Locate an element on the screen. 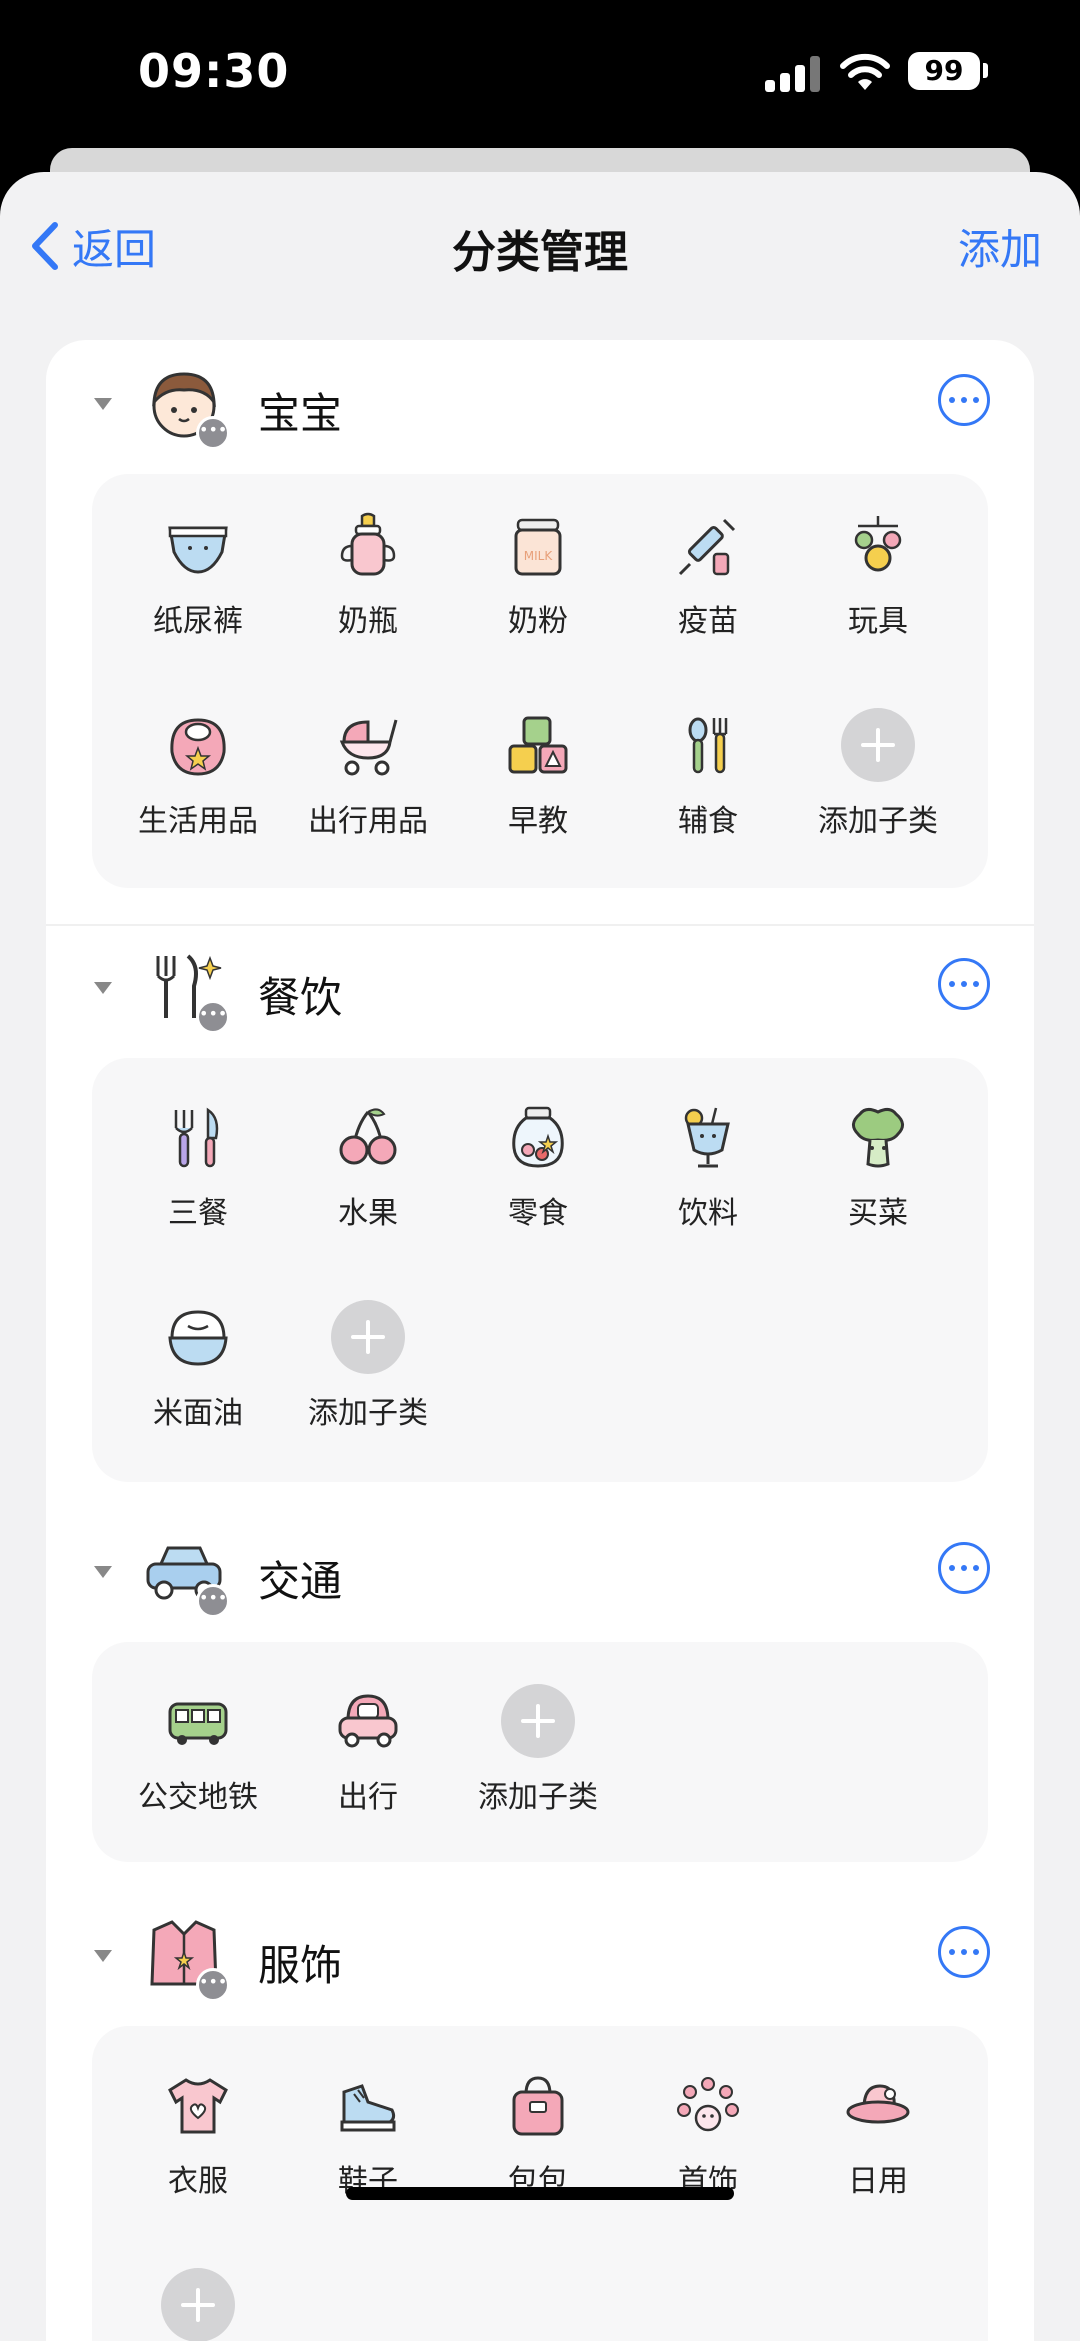  baby-face-icon: ••• is located at coordinates (187, 406).